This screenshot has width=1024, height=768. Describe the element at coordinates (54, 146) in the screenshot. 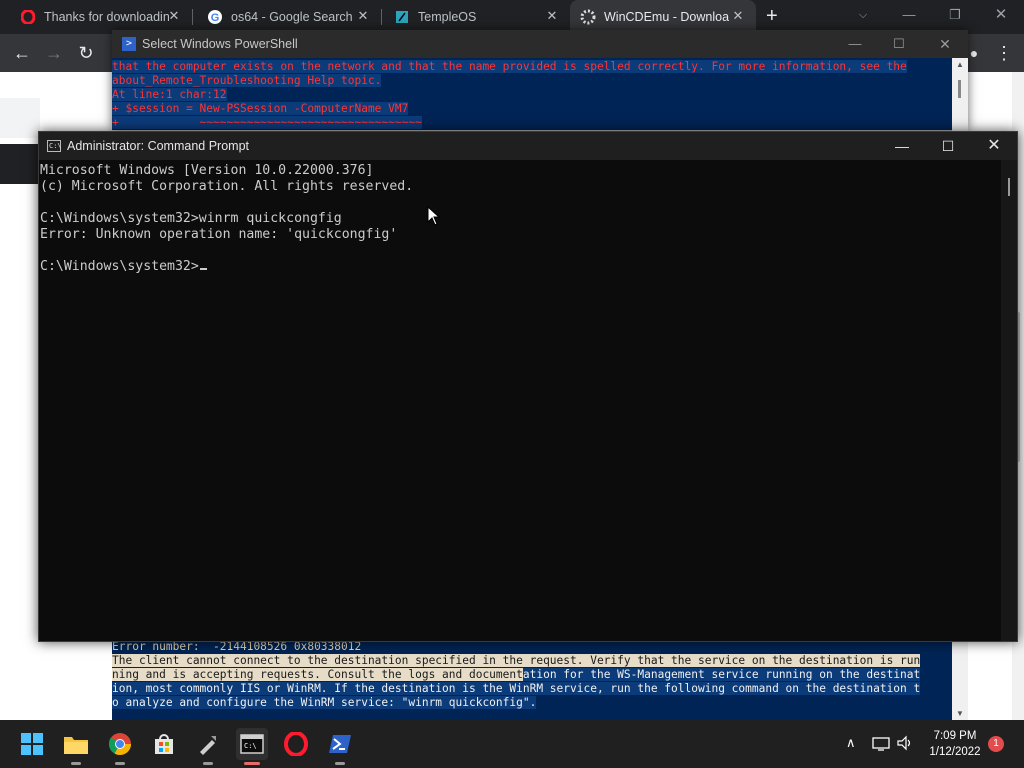

I see `cmd-icon: C:\` at that location.